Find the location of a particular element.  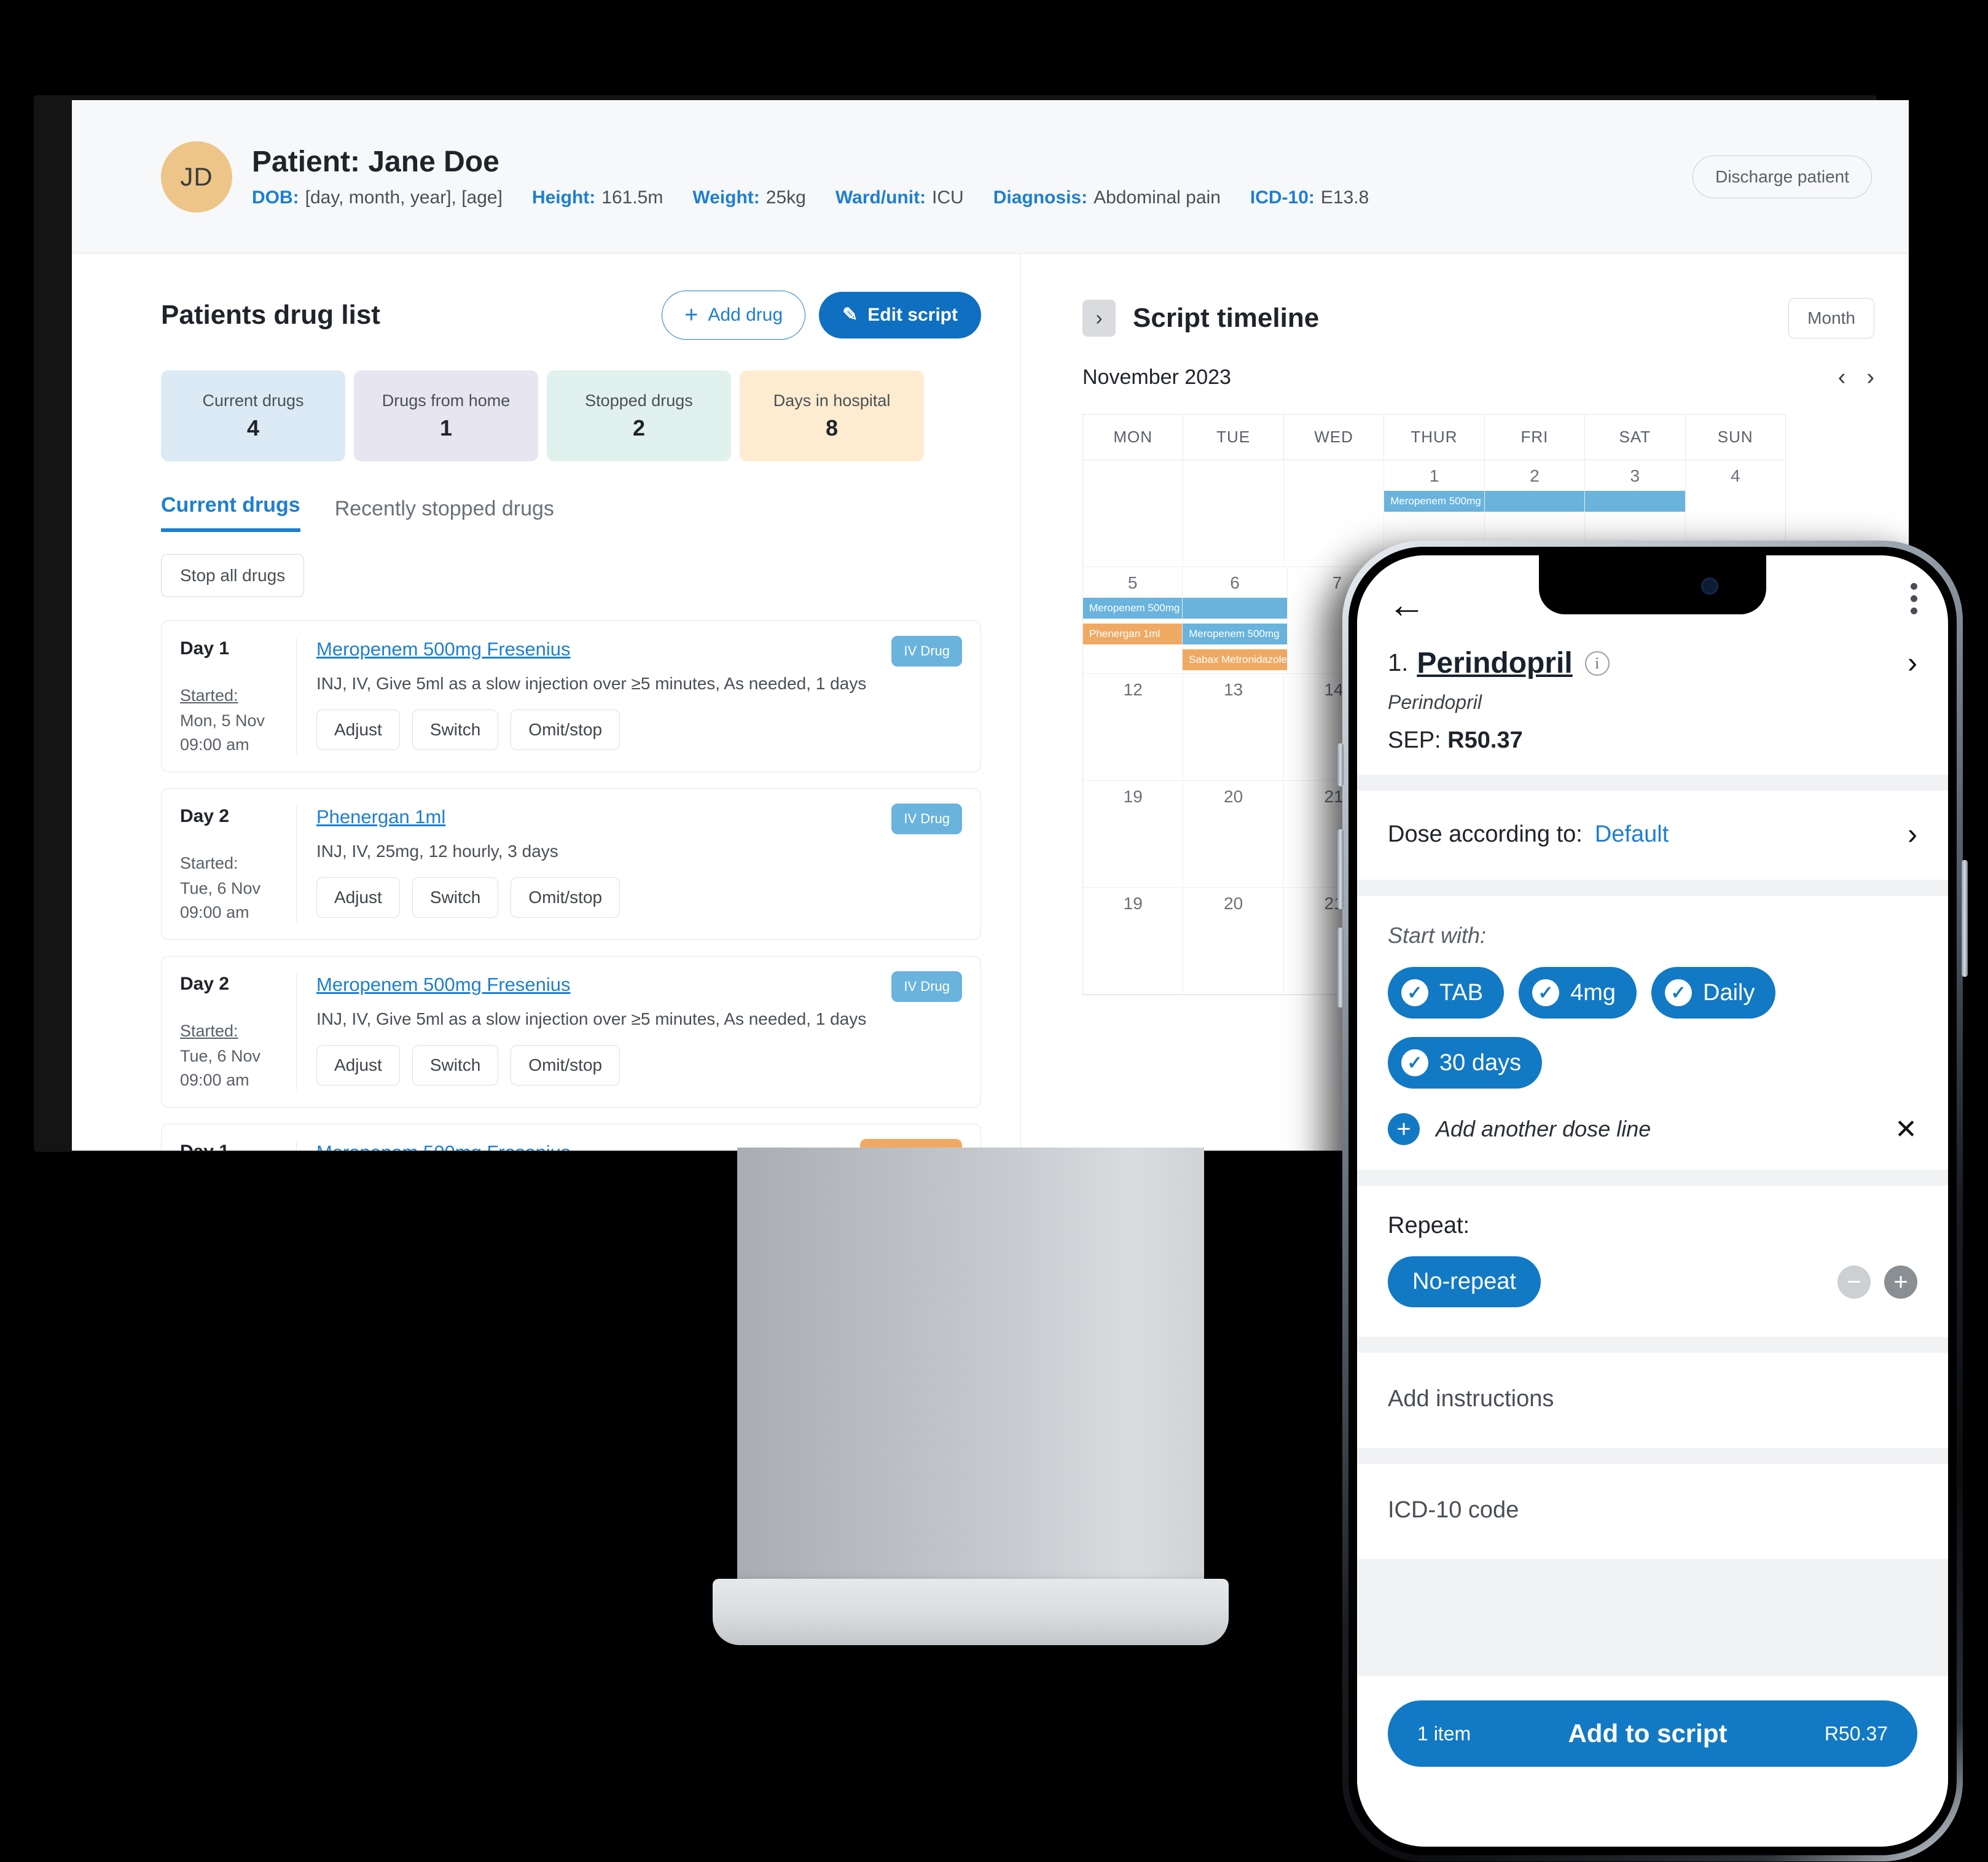

meta-dob: DOB: [day, month, year], [age] is located at coordinates (377, 198).